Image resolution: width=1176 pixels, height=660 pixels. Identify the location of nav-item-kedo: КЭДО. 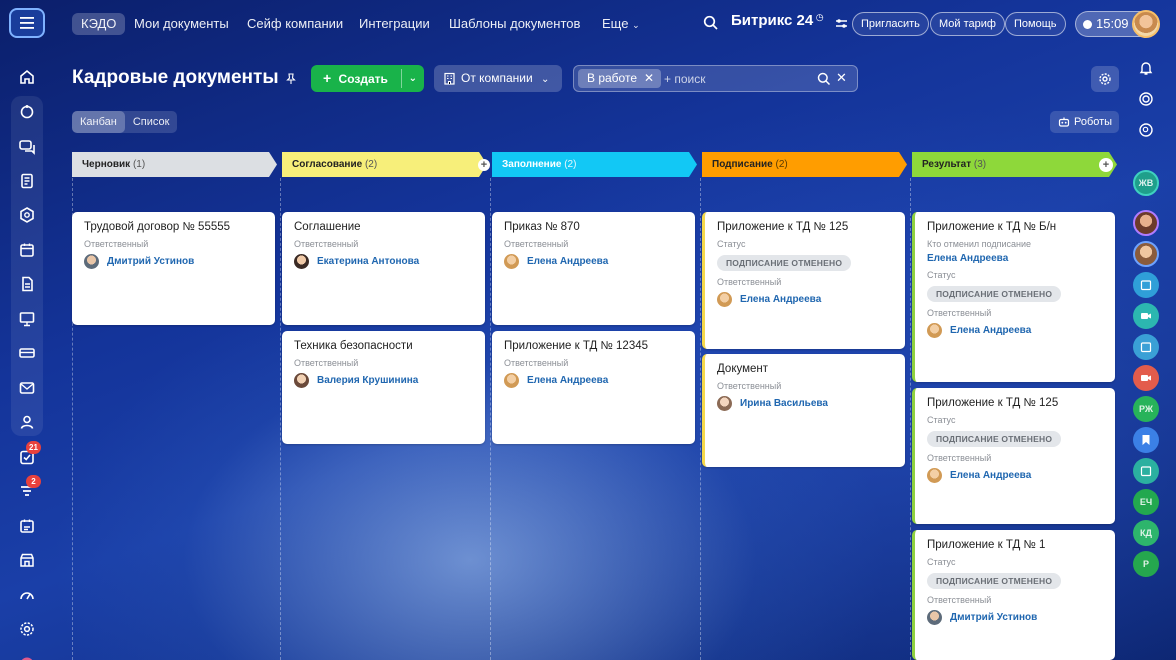
(99, 24).